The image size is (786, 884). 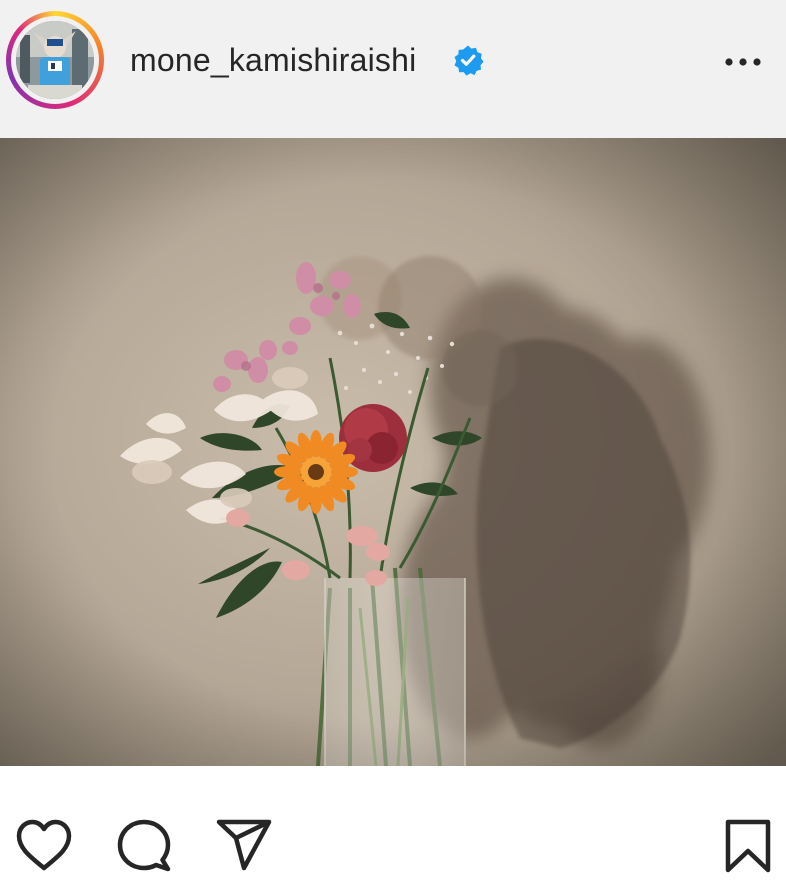 I want to click on heart-icon, so click(x=44, y=846).